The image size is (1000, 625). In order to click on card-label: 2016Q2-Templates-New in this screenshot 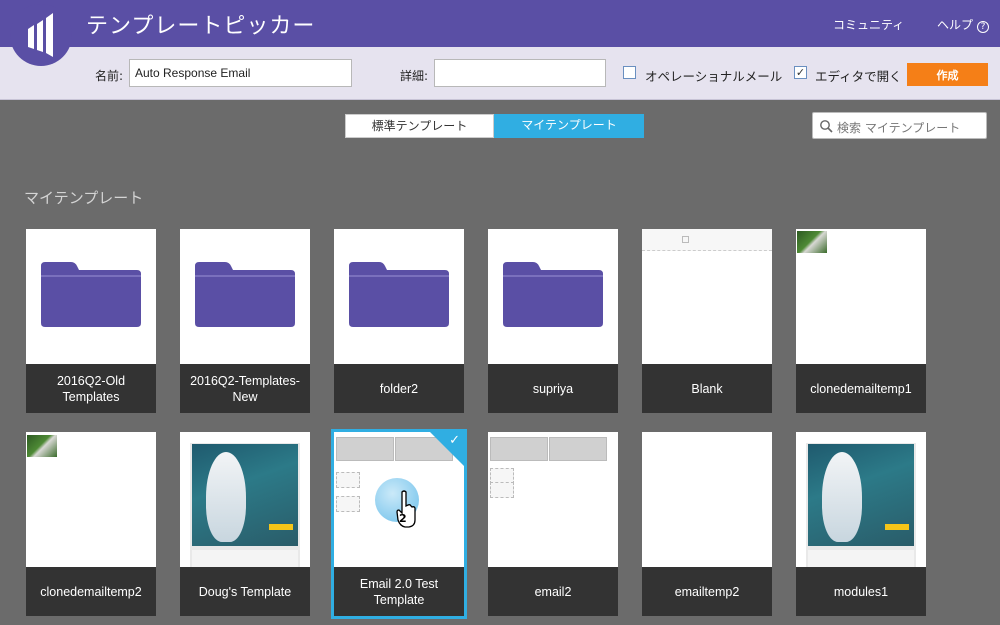, I will do `click(245, 388)`.